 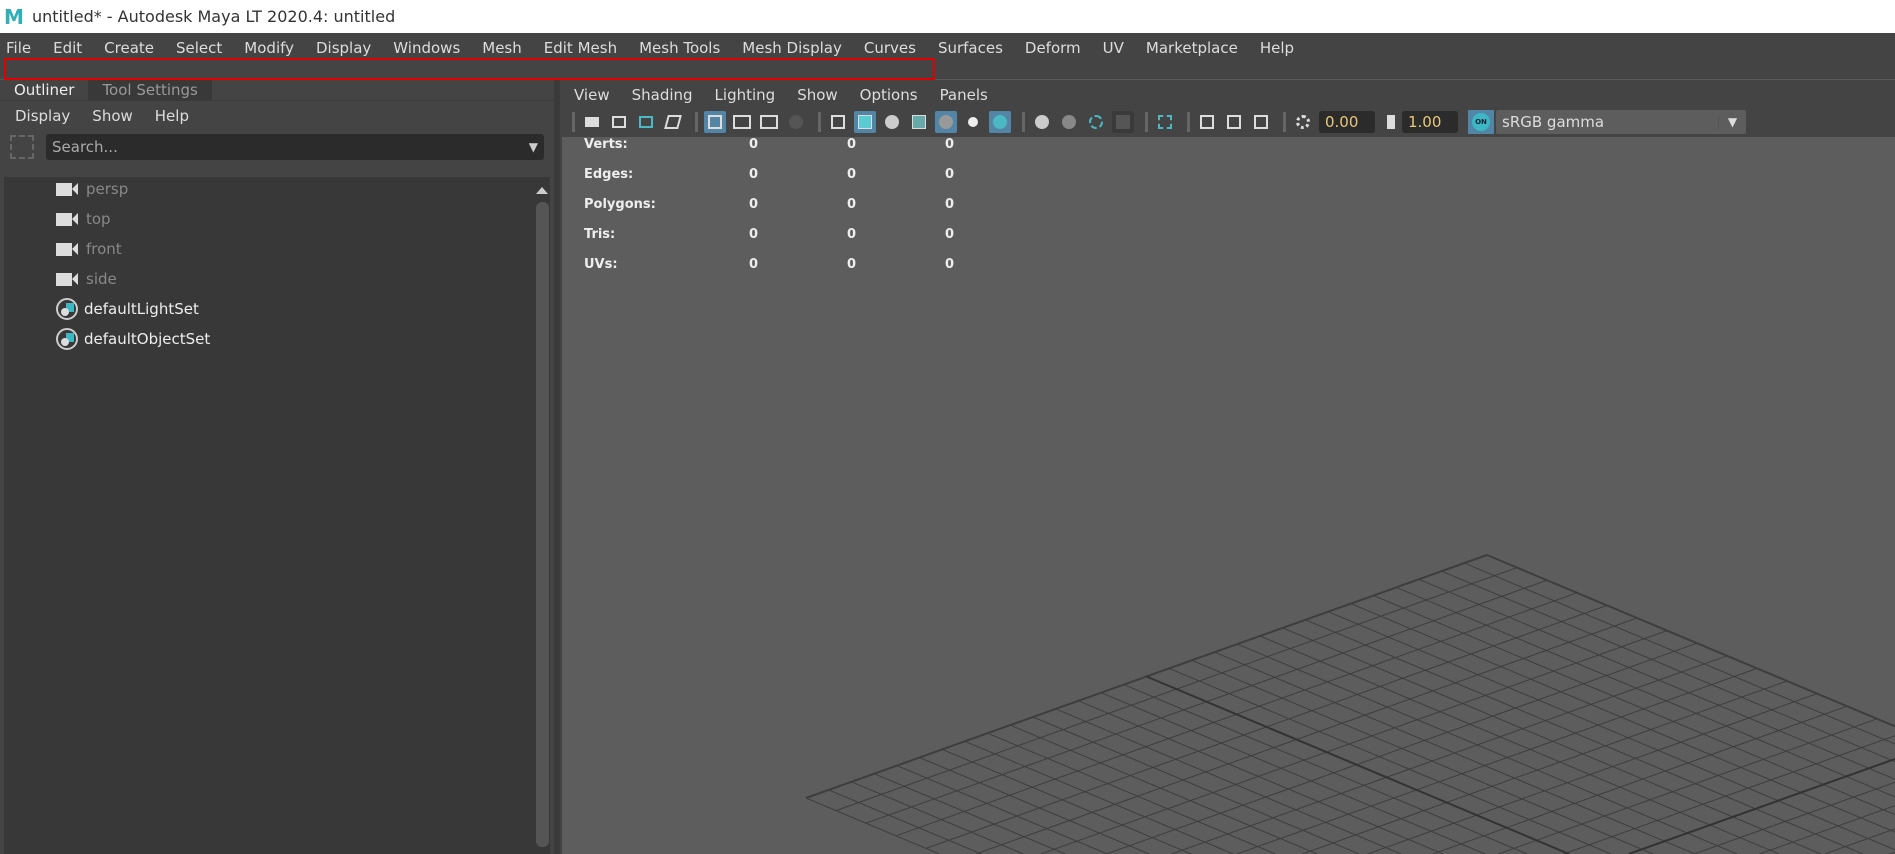 What do you see at coordinates (67, 48) in the screenshot?
I see `menu-edit: Edit` at bounding box center [67, 48].